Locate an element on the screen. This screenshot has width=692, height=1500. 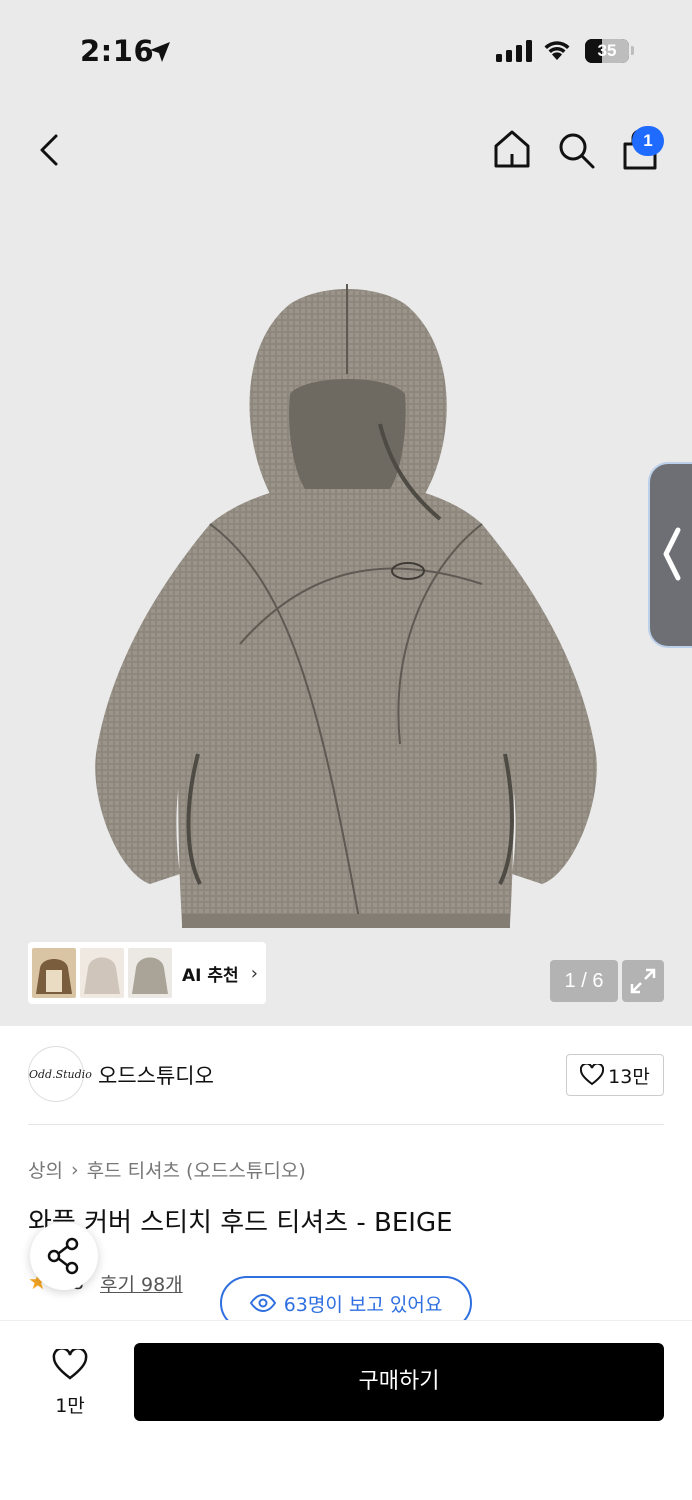
brand-like-button: 13만 is located at coordinates (615, 1075).